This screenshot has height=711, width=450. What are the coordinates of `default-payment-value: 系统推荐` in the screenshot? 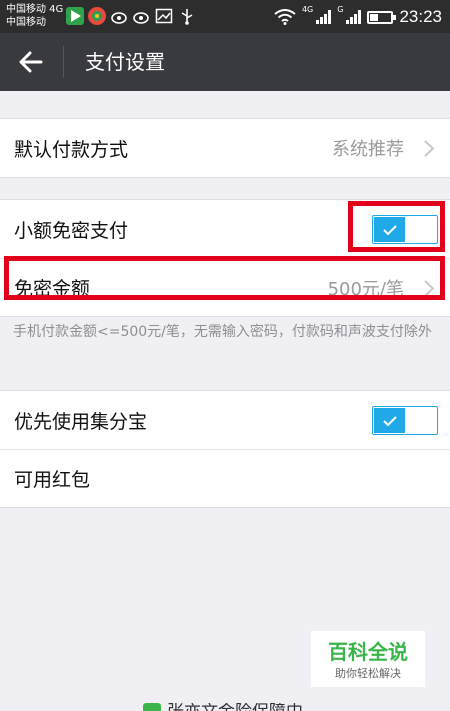 It's located at (368, 149).